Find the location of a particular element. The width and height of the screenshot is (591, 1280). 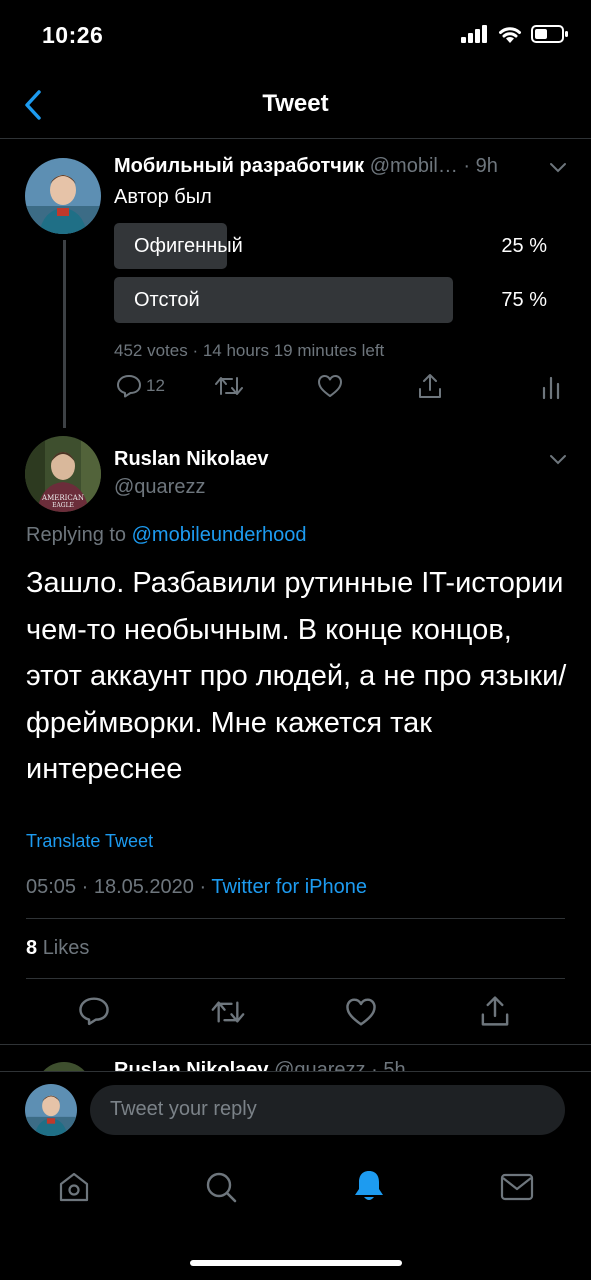

tweet-author-name: Ruslan Nikolaev is located at coordinates (191, 459).